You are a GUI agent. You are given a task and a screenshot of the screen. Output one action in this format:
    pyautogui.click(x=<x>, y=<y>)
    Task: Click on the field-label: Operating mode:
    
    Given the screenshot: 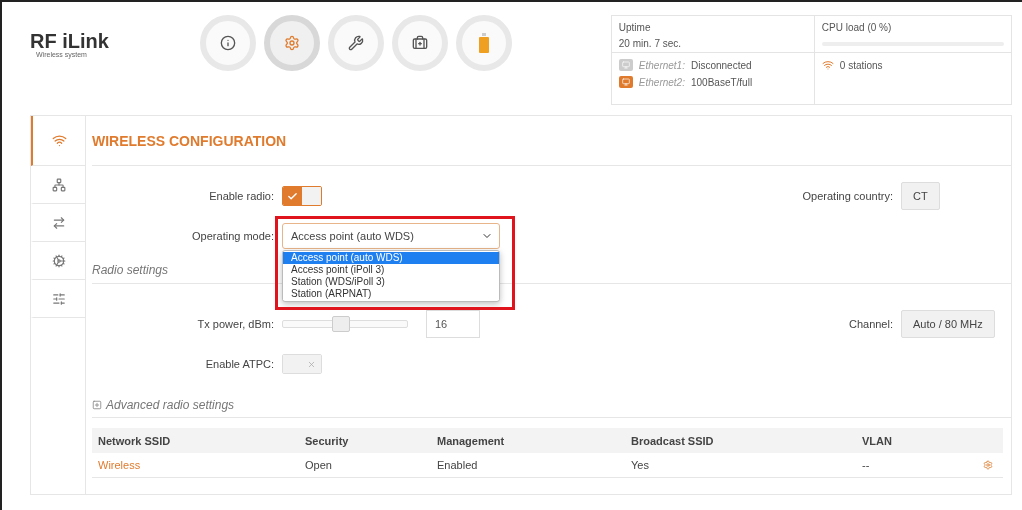 What is the action you would take?
    pyautogui.click(x=233, y=236)
    